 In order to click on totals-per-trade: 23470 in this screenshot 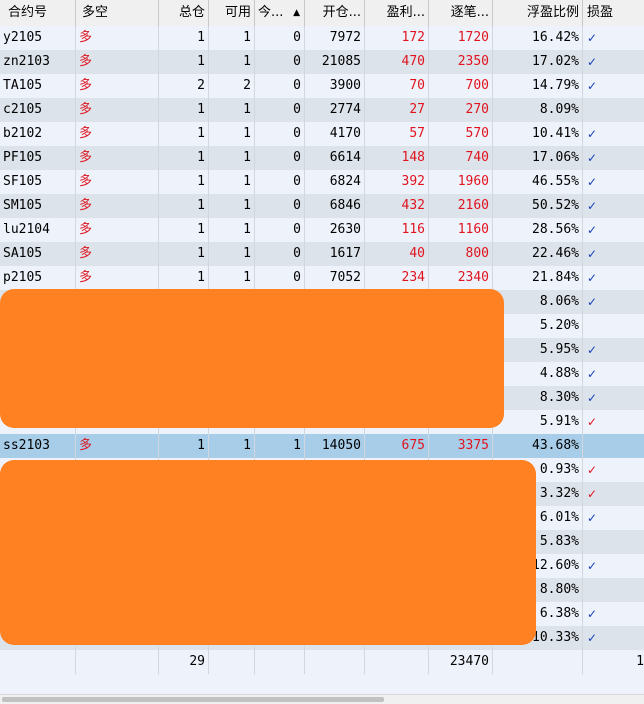, I will do `click(461, 662)`.